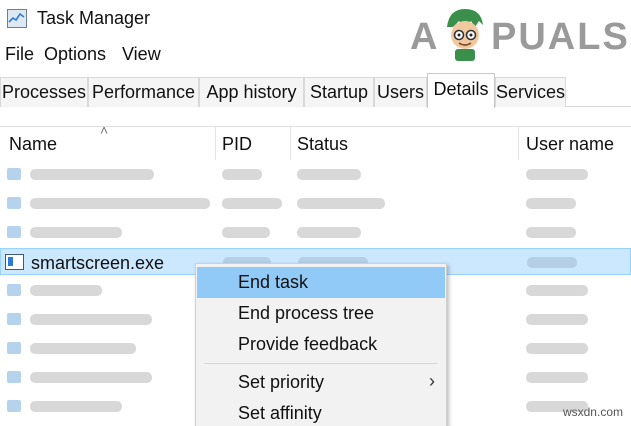 The image size is (631, 426). Describe the element at coordinates (75, 54) in the screenshot. I see `menu-options: Options` at that location.